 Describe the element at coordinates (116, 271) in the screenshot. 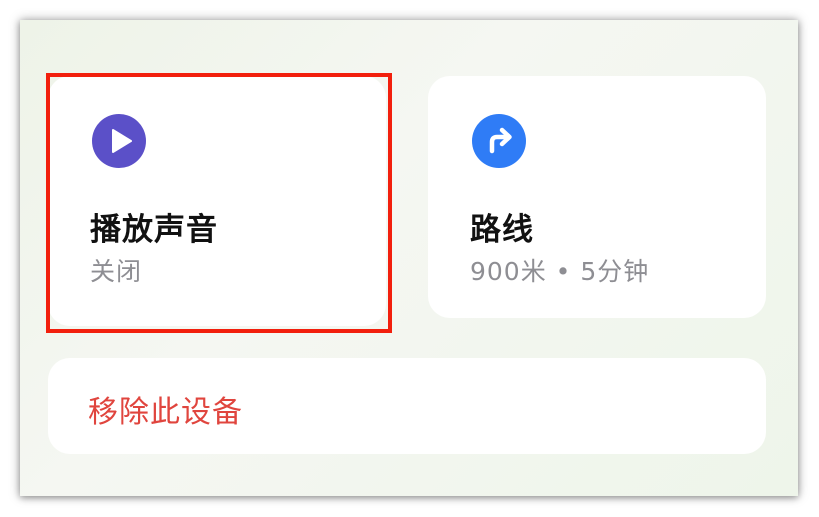

I see `play-sound-status: 关闭` at that location.